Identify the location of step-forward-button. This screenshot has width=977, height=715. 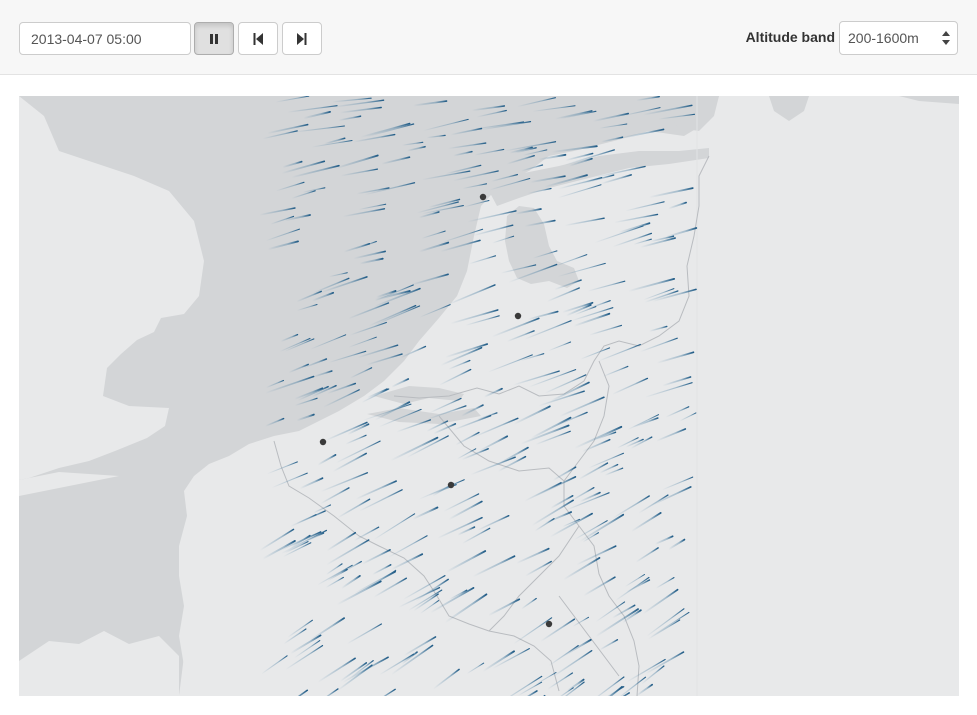
(302, 38).